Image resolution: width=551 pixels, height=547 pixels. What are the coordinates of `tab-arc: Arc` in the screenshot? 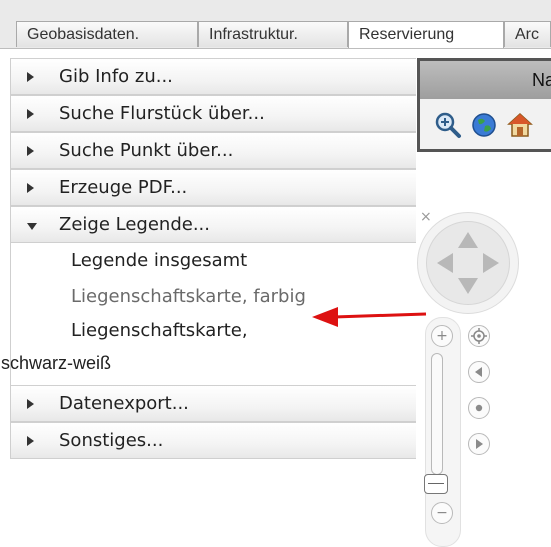 It's located at (527, 34).